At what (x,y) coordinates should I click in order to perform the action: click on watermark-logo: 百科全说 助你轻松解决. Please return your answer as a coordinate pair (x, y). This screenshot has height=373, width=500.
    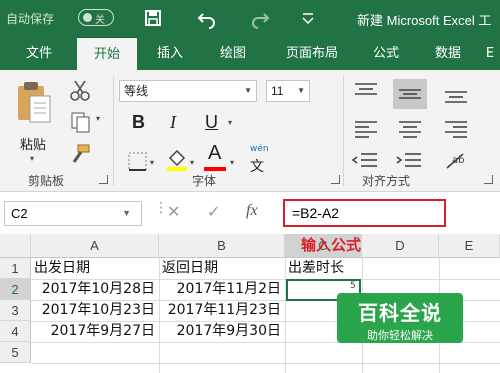
    Looking at the image, I should click on (400, 318).